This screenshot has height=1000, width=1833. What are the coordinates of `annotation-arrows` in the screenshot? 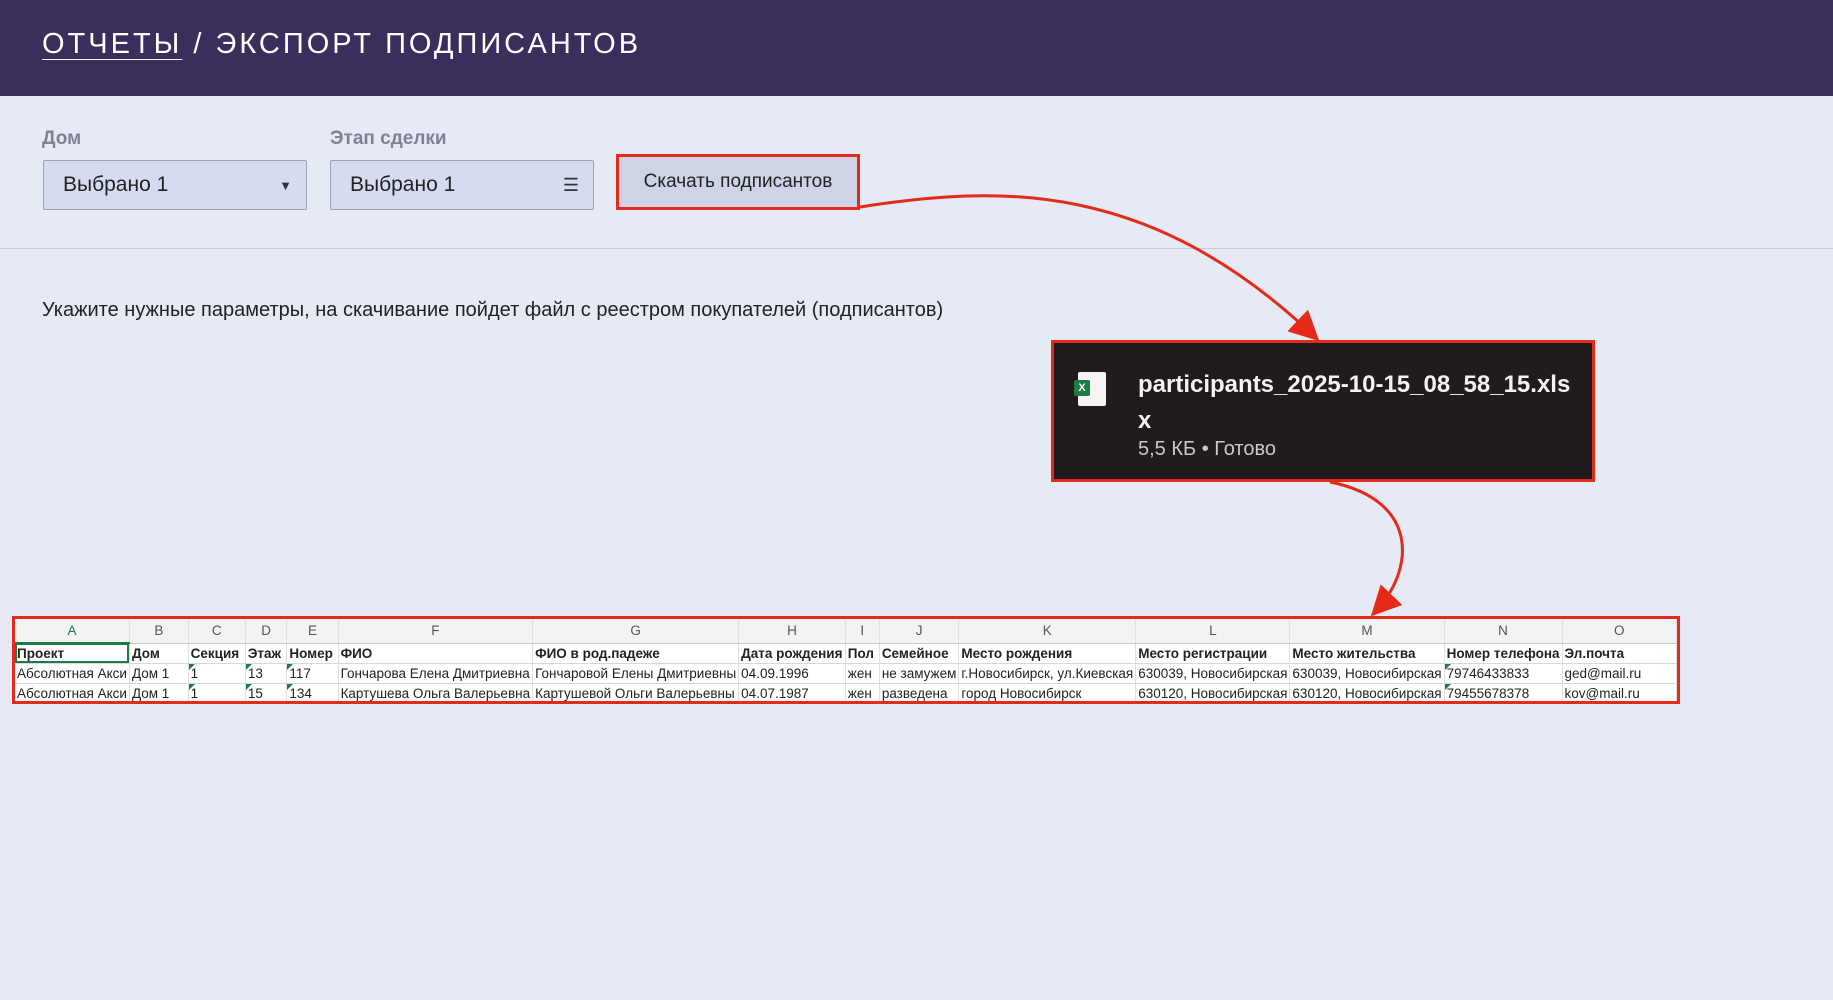 It's located at (1131, 405).